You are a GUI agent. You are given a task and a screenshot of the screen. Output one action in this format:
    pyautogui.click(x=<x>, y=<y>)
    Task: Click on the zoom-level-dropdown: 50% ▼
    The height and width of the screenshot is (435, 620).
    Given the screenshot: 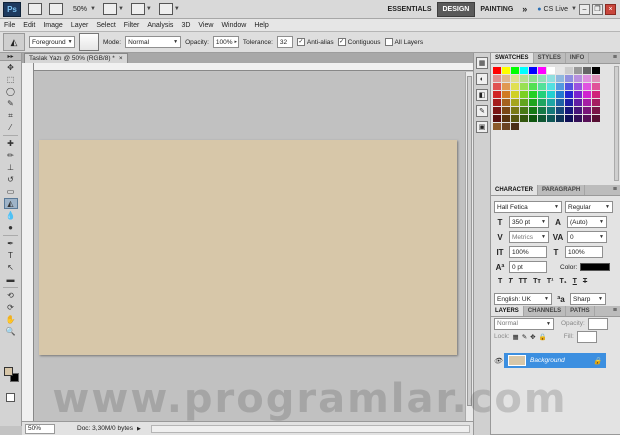 What is the action you would take?
    pyautogui.click(x=84, y=9)
    